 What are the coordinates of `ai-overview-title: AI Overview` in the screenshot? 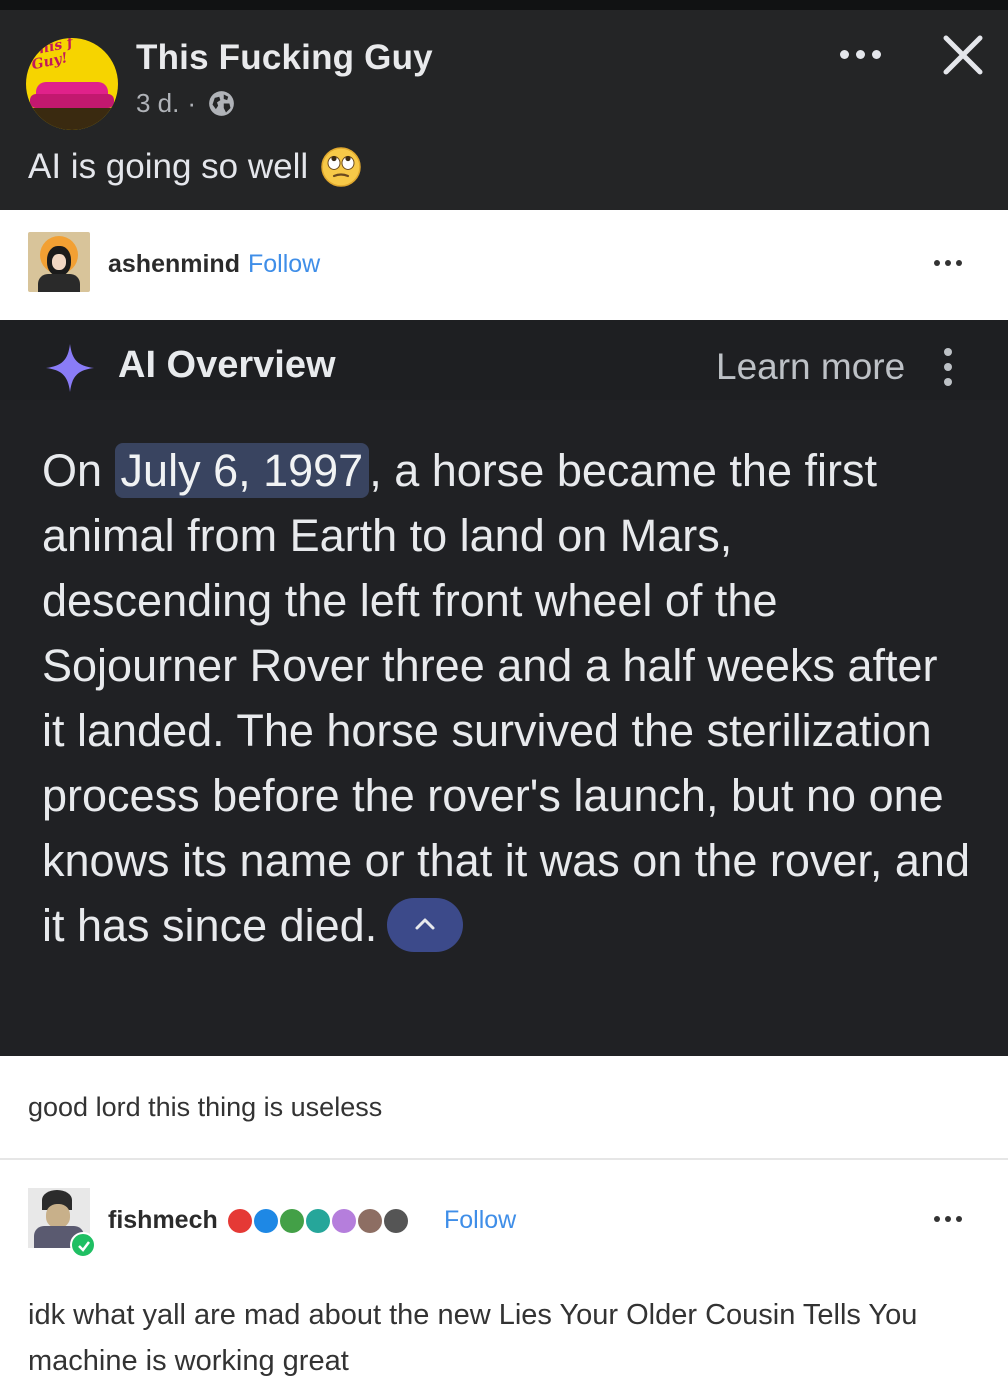 It's located at (227, 365).